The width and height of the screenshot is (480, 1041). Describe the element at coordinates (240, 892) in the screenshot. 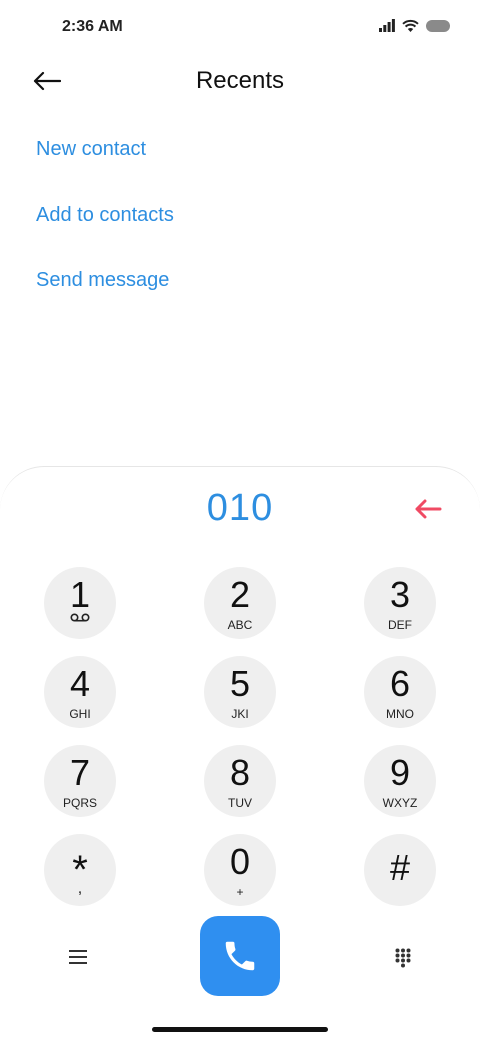

I see `key-letters: +` at that location.